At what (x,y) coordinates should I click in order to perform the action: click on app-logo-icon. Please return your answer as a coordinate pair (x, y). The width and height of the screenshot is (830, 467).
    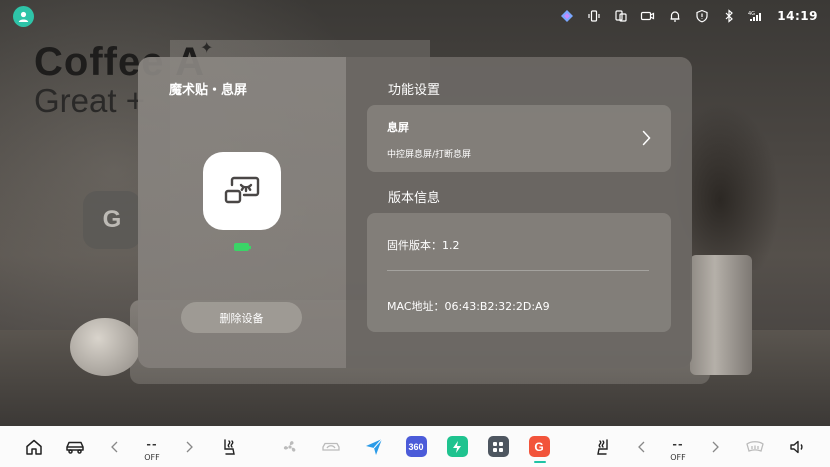
    Looking at the image, I should click on (566, 16).